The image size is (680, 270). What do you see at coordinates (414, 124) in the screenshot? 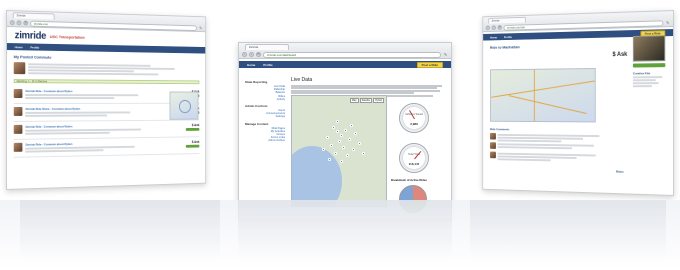
I see `gauge-value: 2,989` at bounding box center [414, 124].